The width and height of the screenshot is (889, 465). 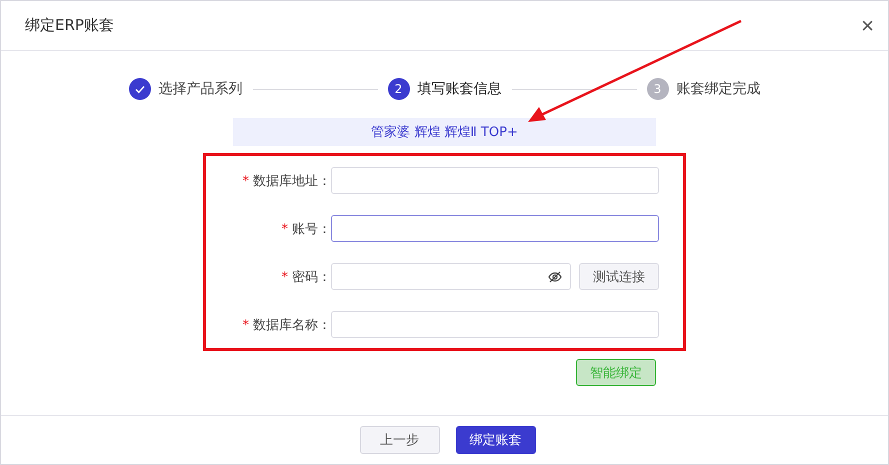 What do you see at coordinates (718, 89) in the screenshot?
I see `step-label: 账套绑定完成` at bounding box center [718, 89].